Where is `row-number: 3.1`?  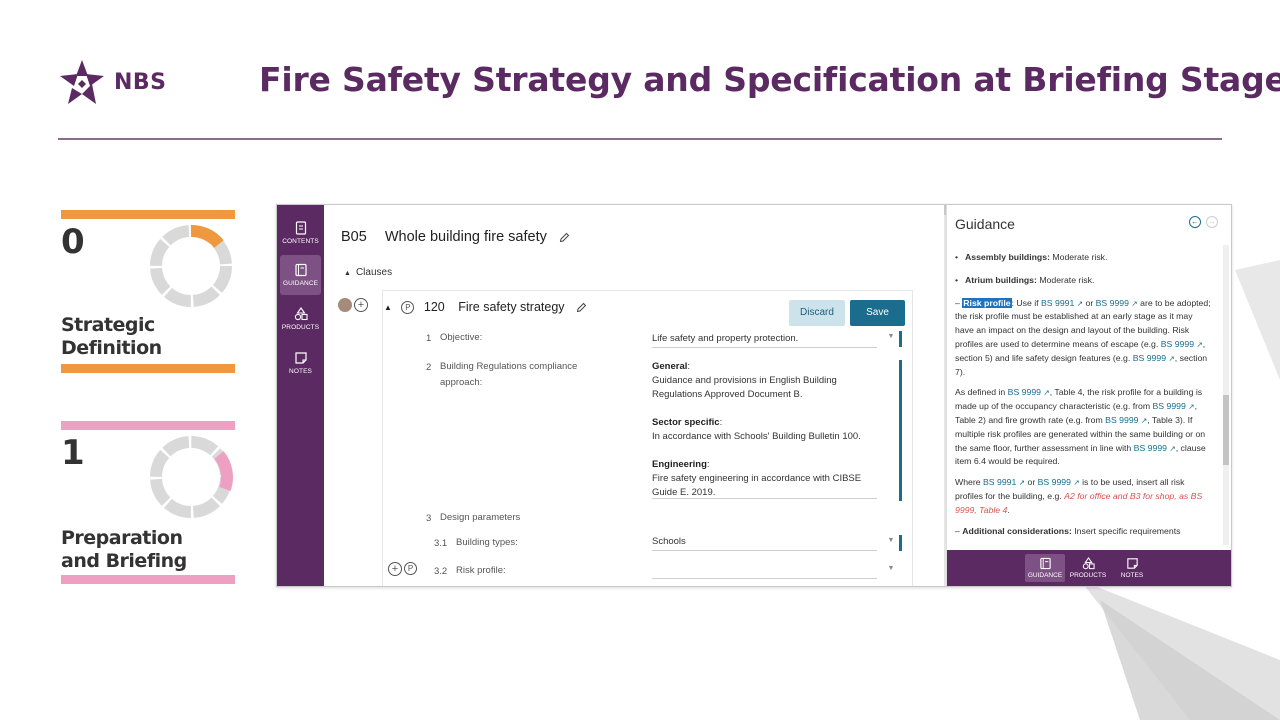 row-number: 3.1 is located at coordinates (441, 543).